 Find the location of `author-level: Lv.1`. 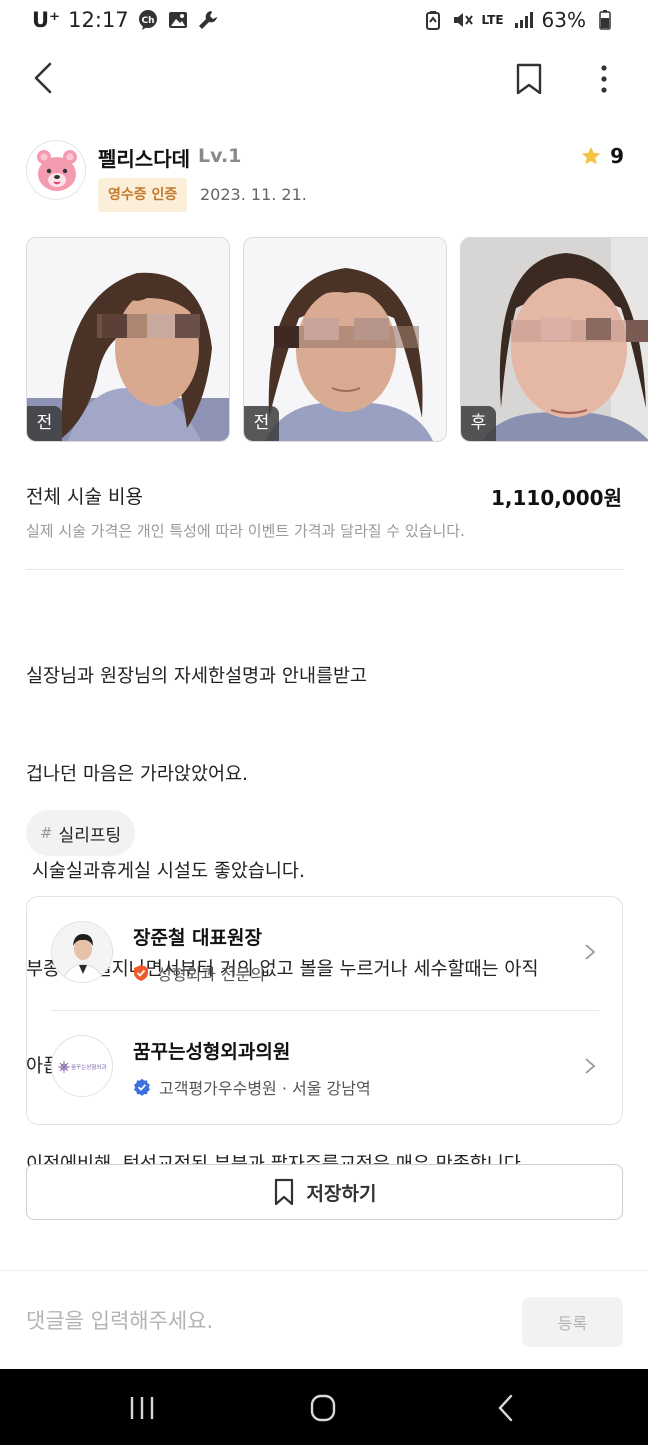

author-level: Lv.1 is located at coordinates (220, 156).